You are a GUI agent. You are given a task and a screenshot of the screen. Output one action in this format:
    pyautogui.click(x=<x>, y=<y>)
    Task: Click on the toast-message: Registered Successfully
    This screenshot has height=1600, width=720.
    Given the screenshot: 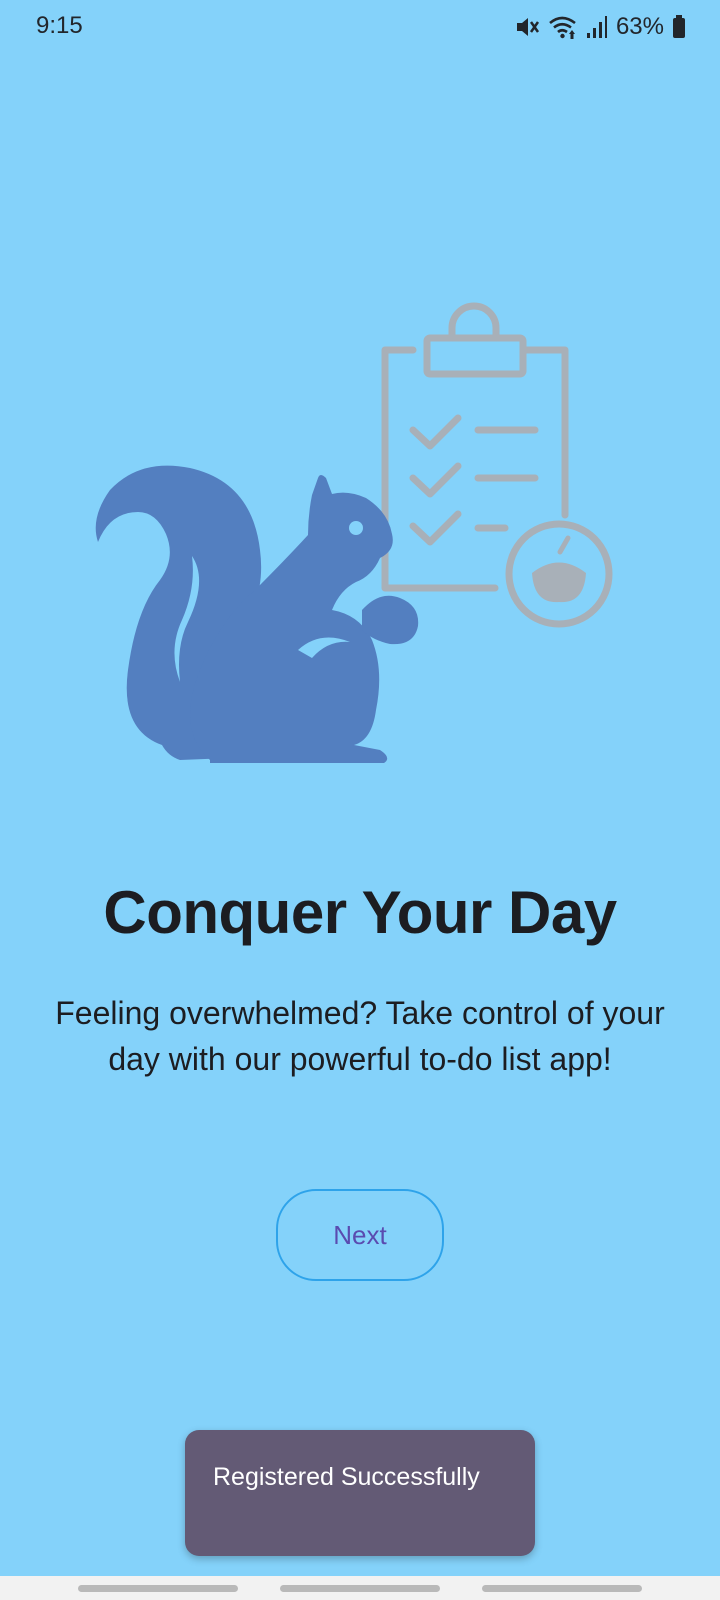 What is the action you would take?
    pyautogui.click(x=360, y=1493)
    